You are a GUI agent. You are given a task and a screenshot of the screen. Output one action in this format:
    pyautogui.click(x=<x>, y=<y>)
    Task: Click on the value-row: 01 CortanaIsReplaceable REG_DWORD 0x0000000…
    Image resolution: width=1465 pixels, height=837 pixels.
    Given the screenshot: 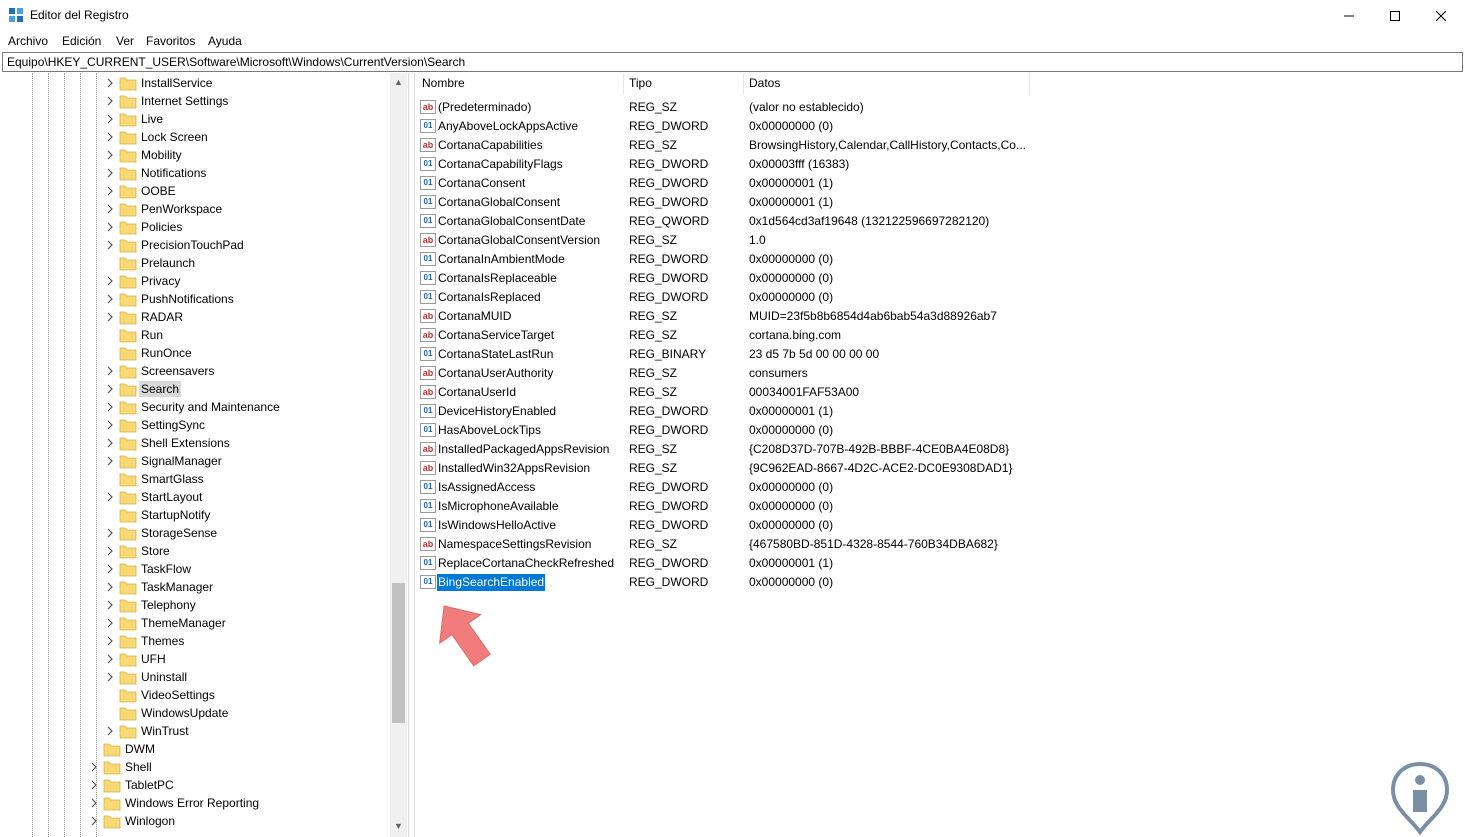 What is the action you would take?
    pyautogui.click(x=915, y=278)
    